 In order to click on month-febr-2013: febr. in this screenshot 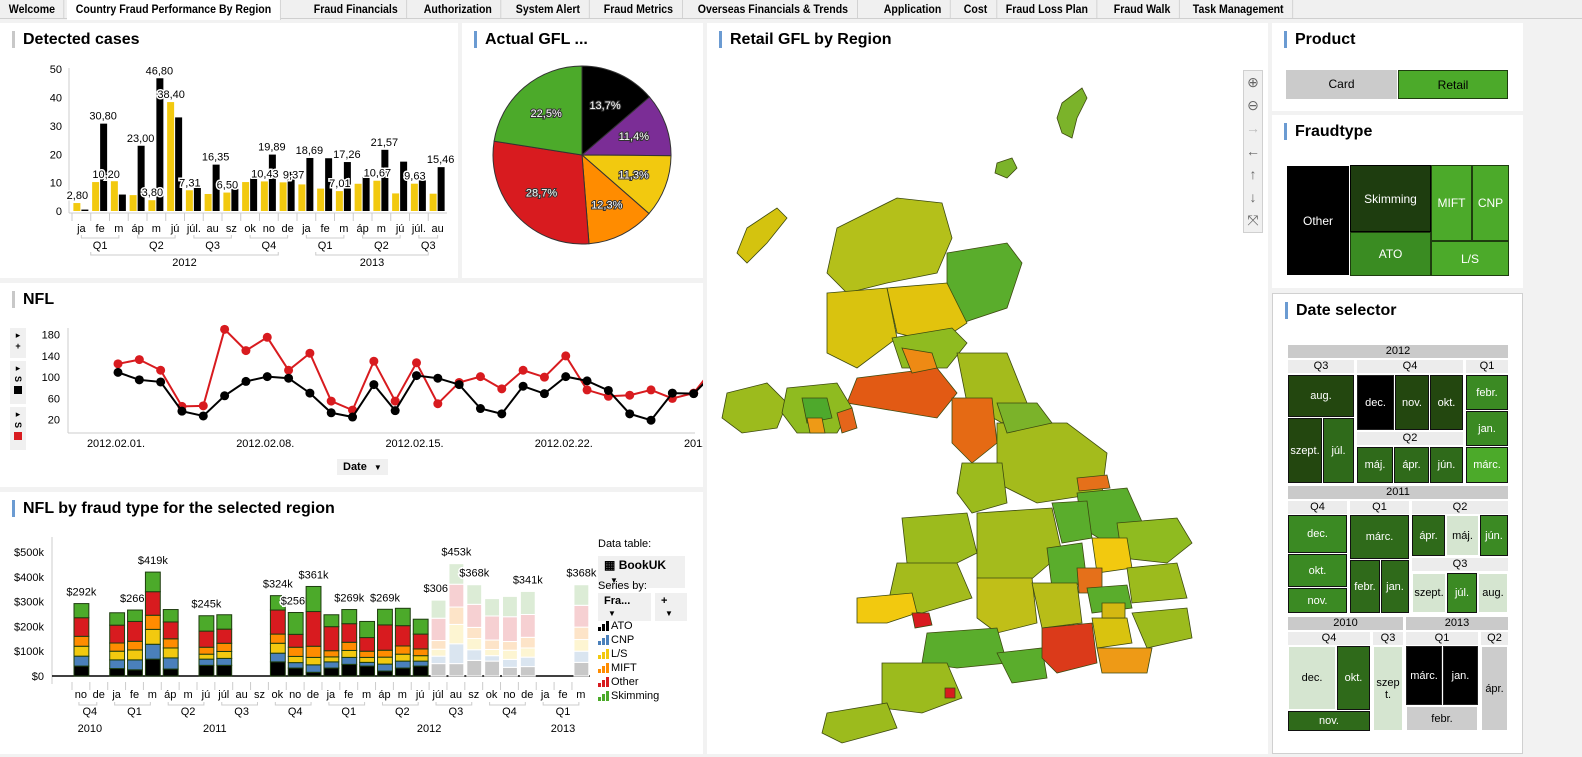, I will do `click(1442, 718)`.